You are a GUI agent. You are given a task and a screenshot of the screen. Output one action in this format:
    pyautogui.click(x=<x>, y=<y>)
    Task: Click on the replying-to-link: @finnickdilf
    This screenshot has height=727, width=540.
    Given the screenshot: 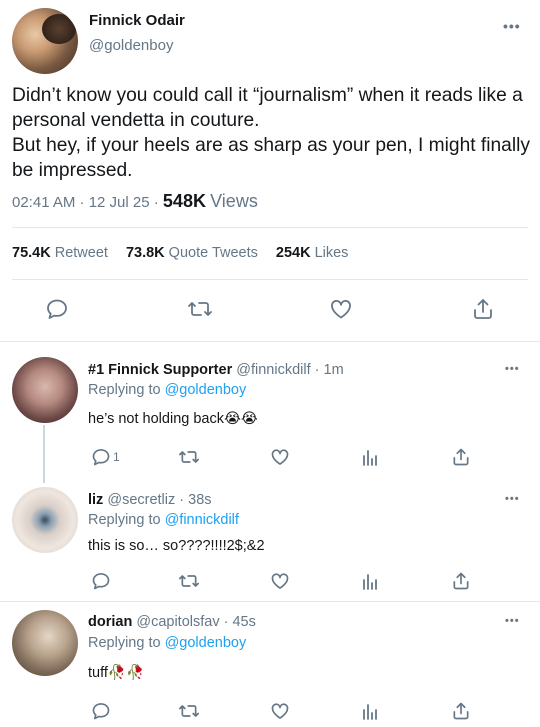 What is the action you would take?
    pyautogui.click(x=202, y=520)
    